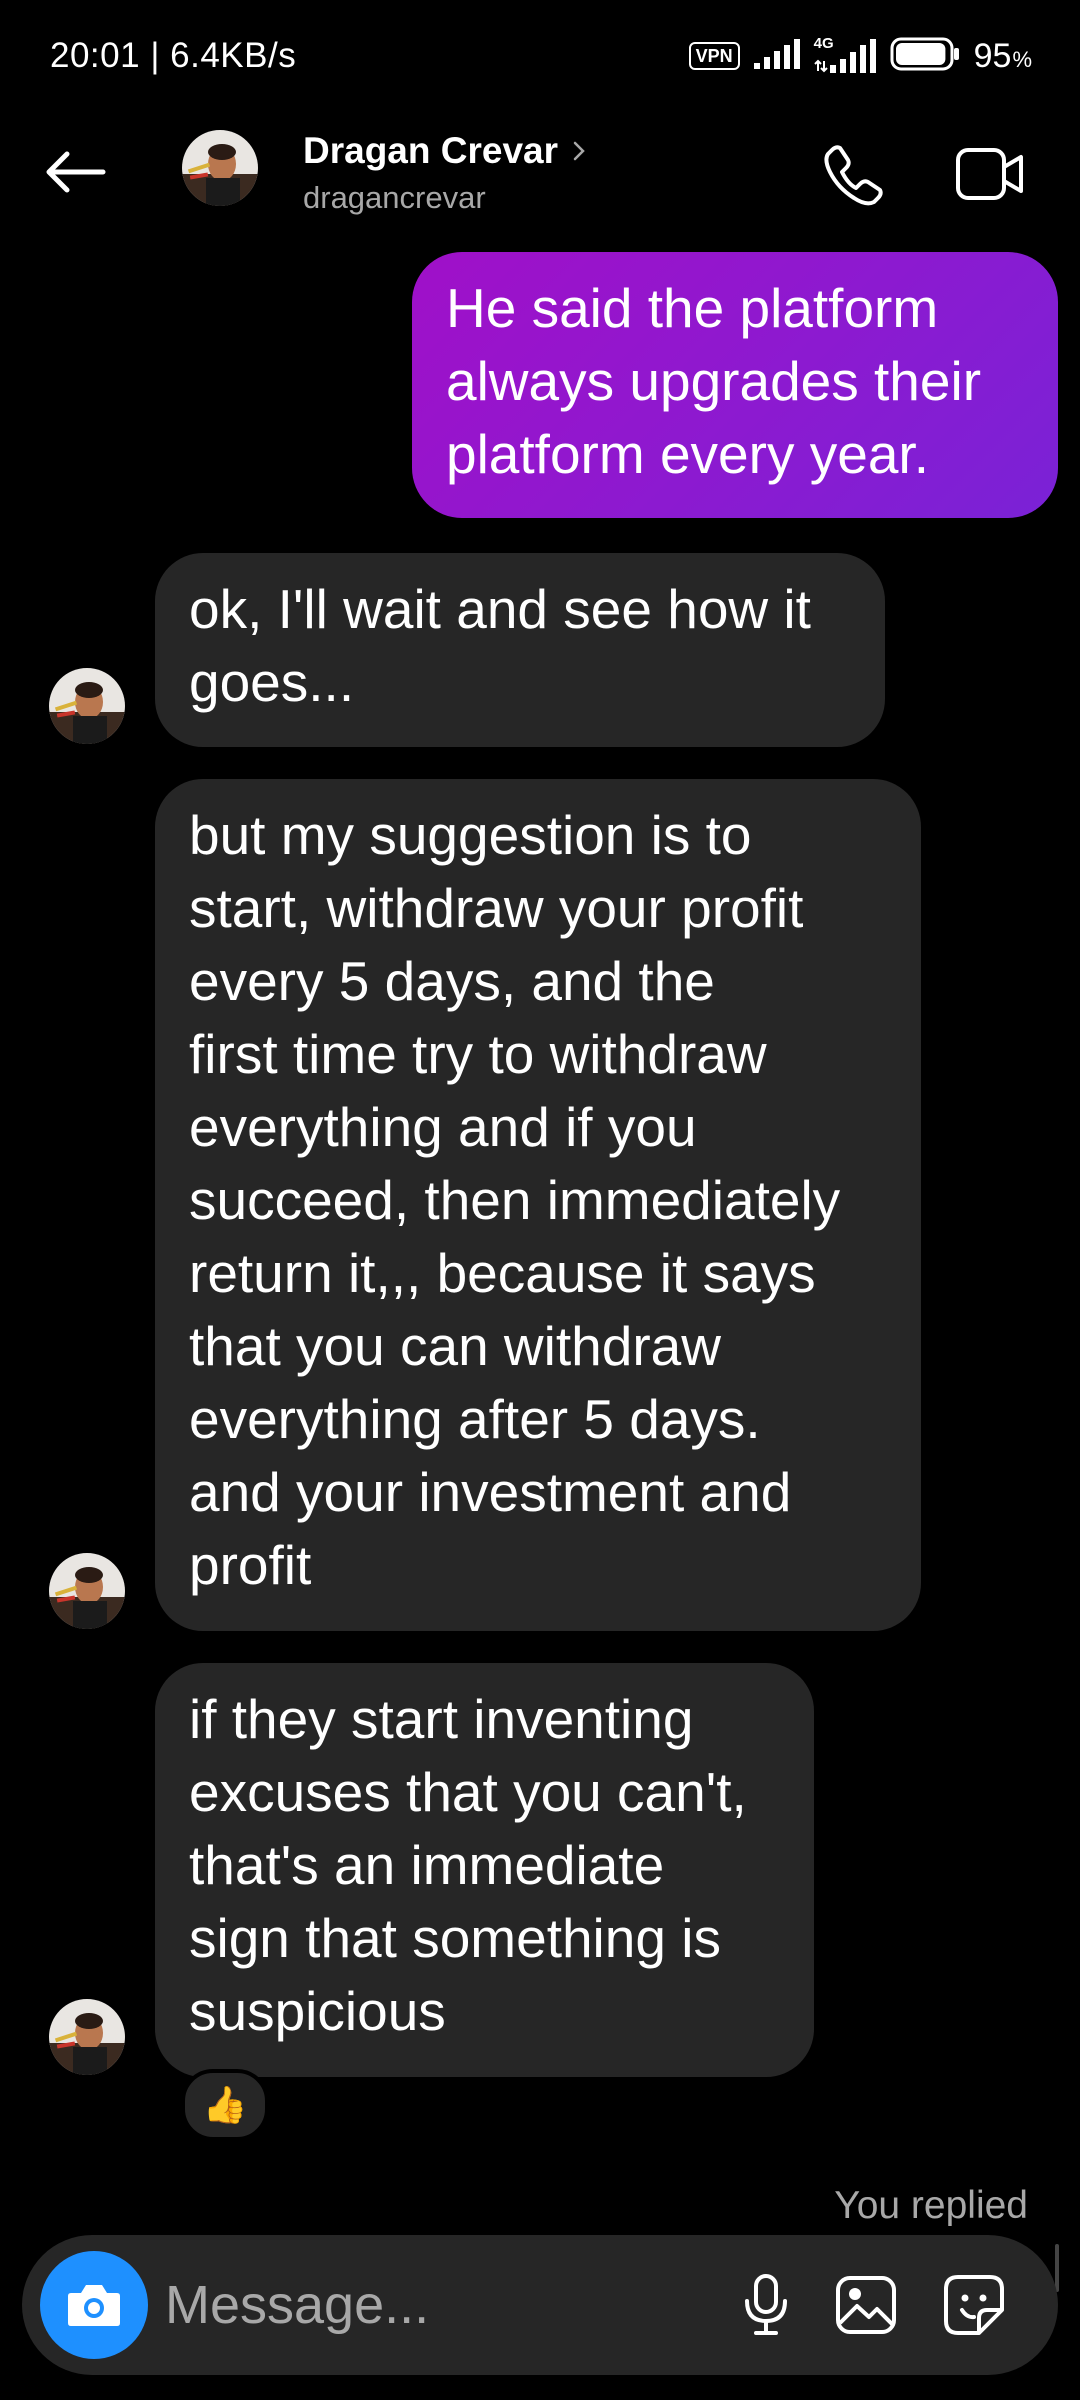  I want to click on message-line: sign that something is, so click(455, 1938).